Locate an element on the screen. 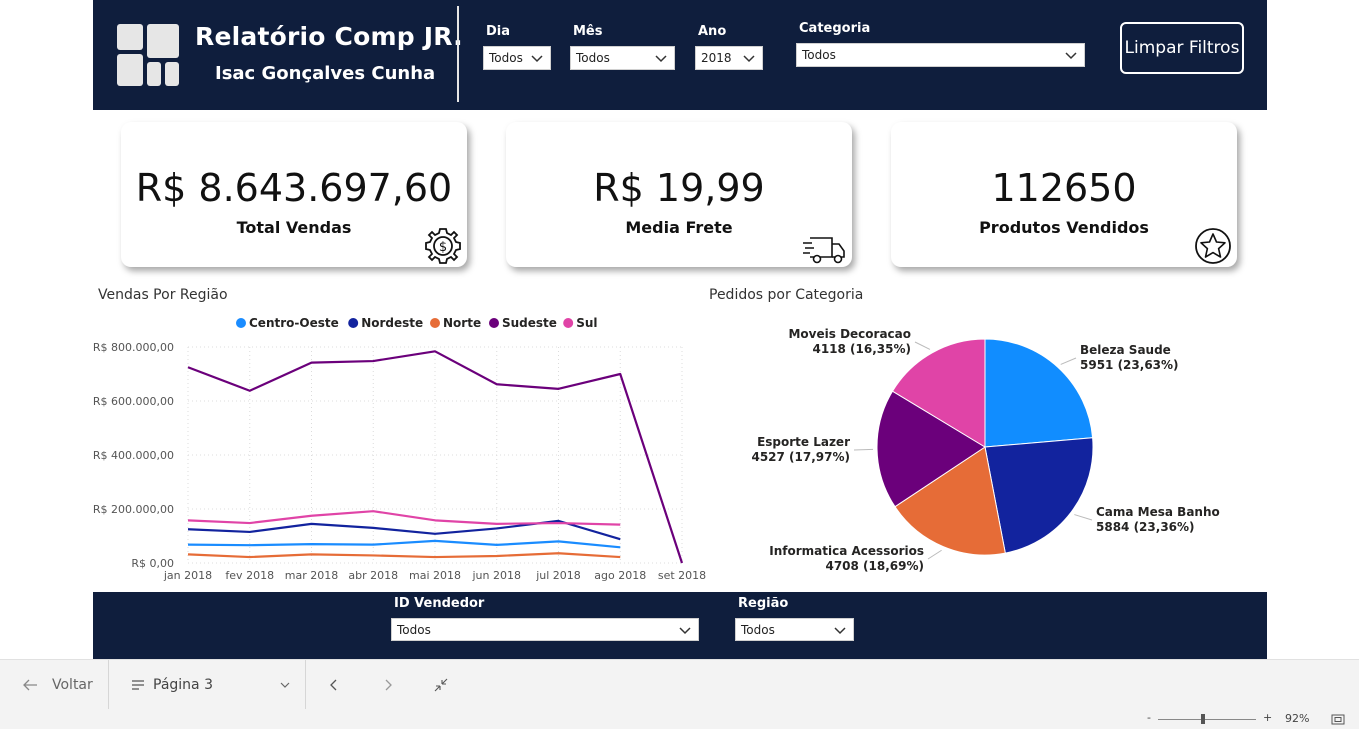  page-navigation-bar: Voltar Página 3 is located at coordinates (679, 684).